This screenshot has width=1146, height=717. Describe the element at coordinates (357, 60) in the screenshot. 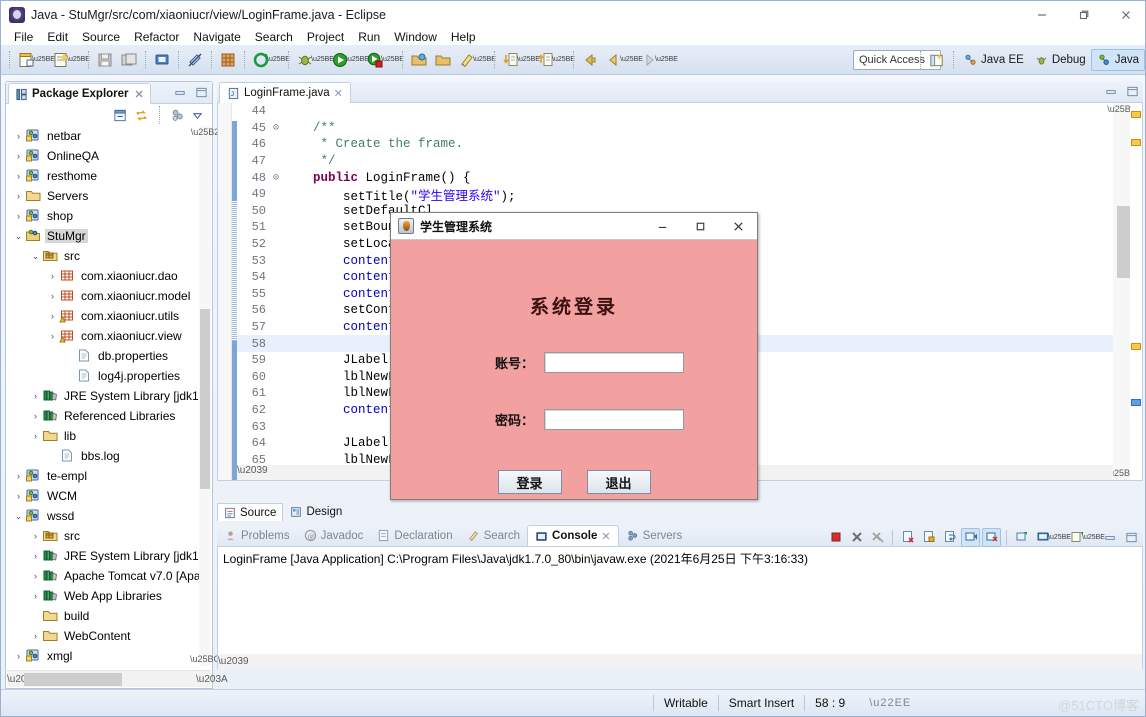

I see `run-dropdown-arrow-icon: \u25BE` at that location.